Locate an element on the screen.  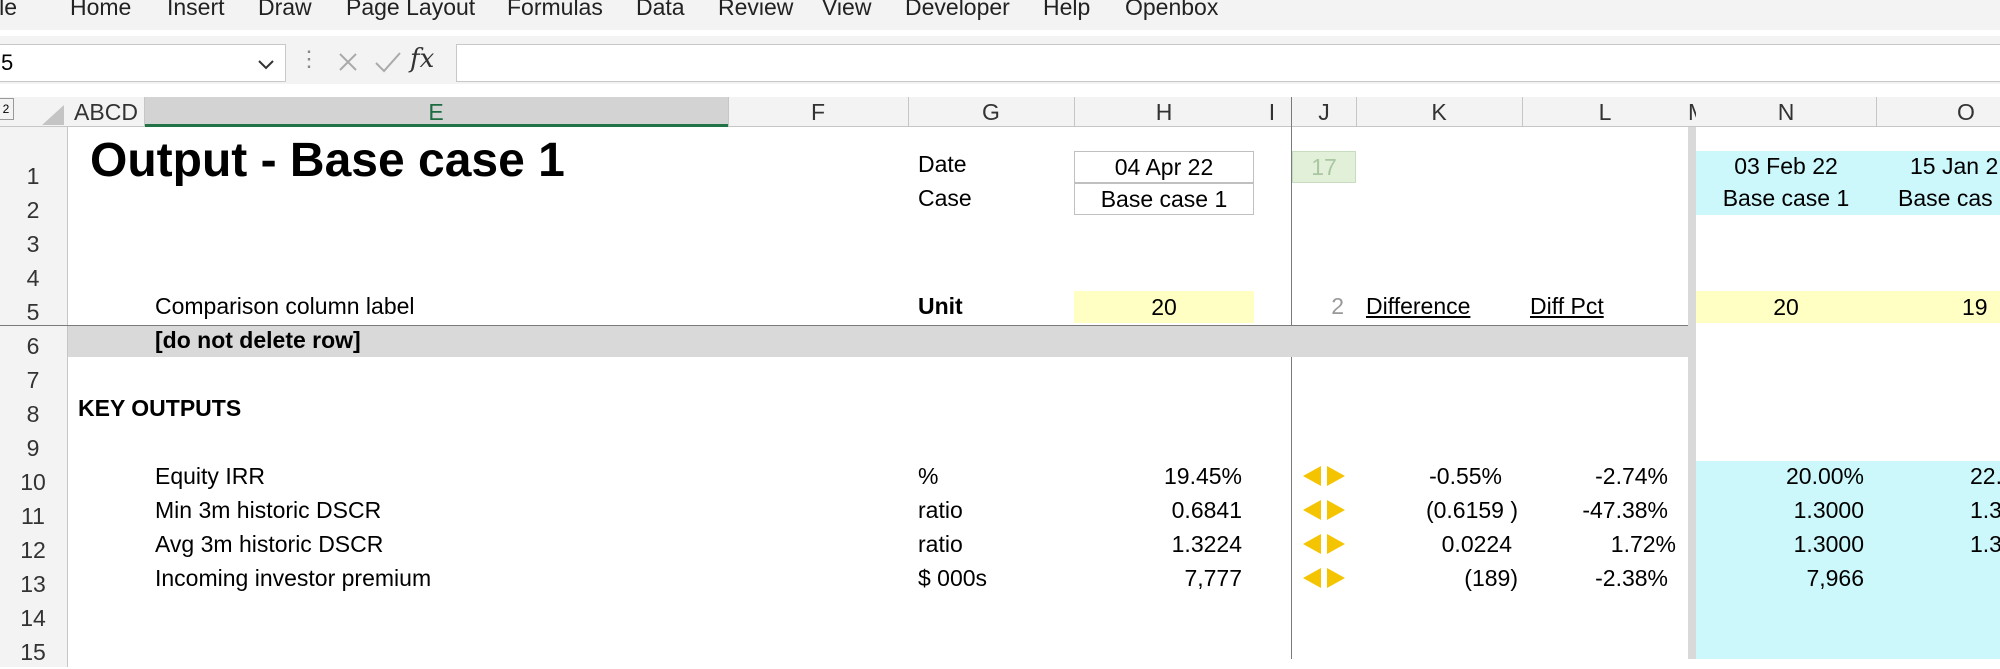
row-header: 8 is located at coordinates (33, 414).